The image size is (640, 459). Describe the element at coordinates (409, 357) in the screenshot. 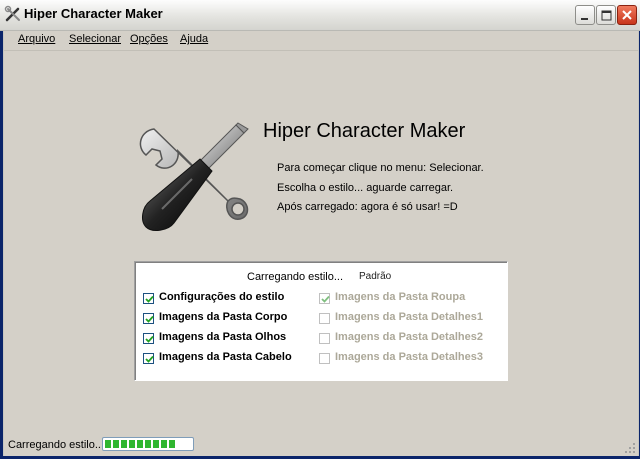

I see `label-detalhes3: Imagens da Pasta Detalhes3` at that location.